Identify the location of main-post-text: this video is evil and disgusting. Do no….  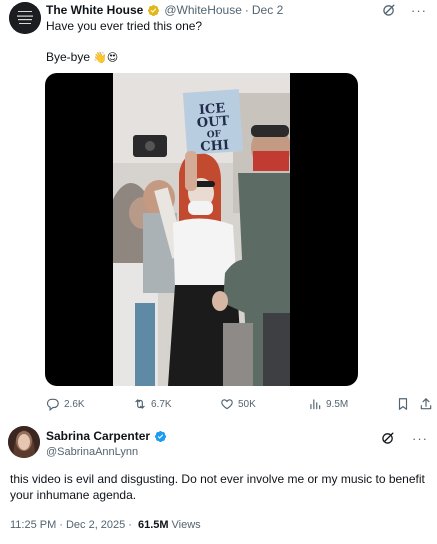
(217, 487).